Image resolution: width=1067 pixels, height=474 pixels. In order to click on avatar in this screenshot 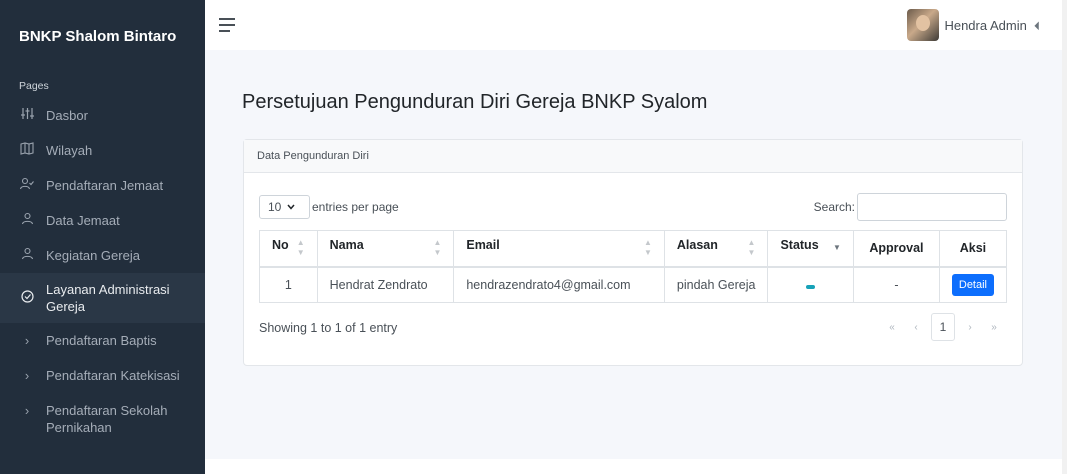, I will do `click(923, 25)`.